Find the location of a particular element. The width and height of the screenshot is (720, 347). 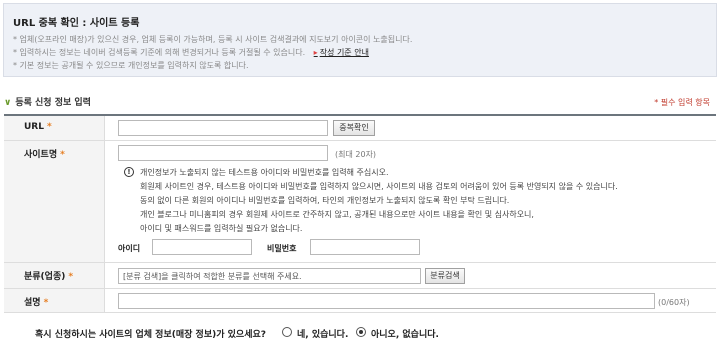

info-line-3: * 기본 정보는 공개될 수 있으므로 개인정보를 입력하지 않도록 합니다. is located at coordinates (131, 65).